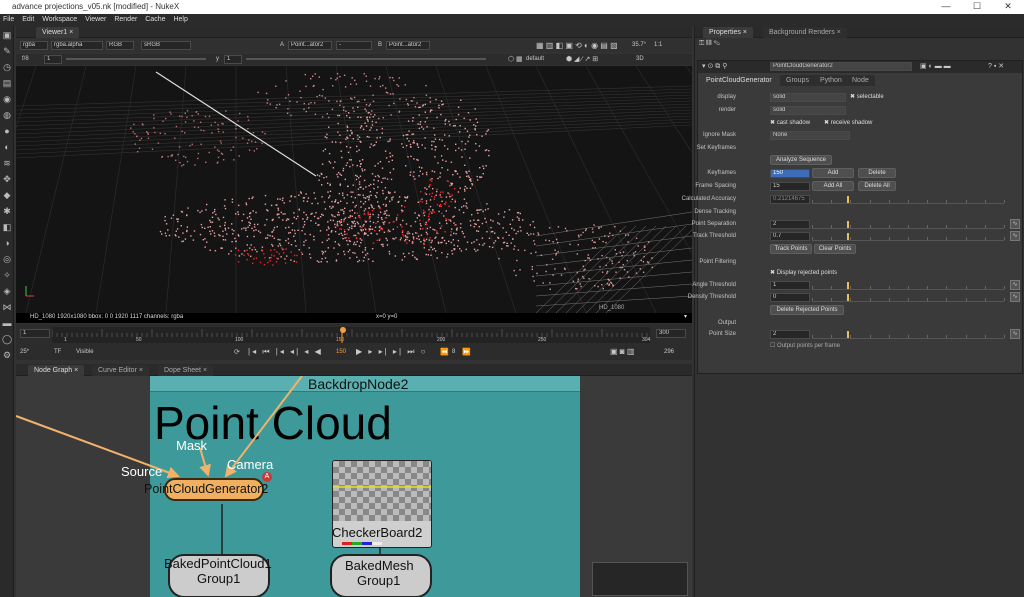  I want to click on step-field: 8, so click(453, 352).